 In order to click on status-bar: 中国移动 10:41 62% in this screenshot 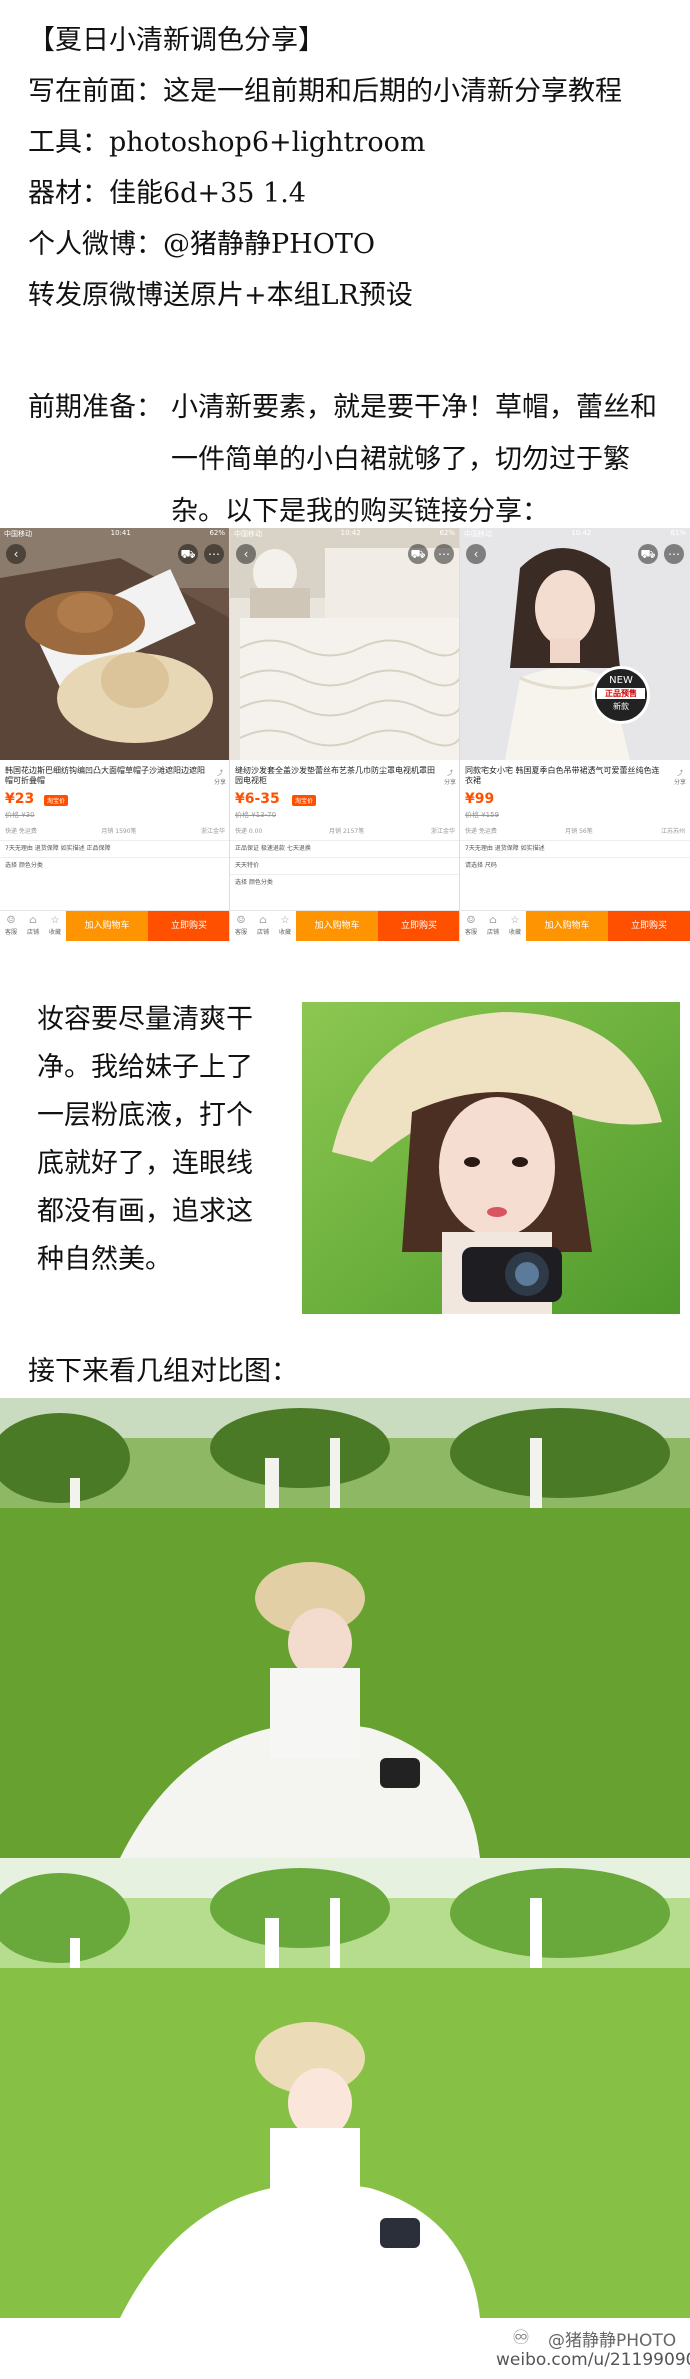, I will do `click(114, 534)`.